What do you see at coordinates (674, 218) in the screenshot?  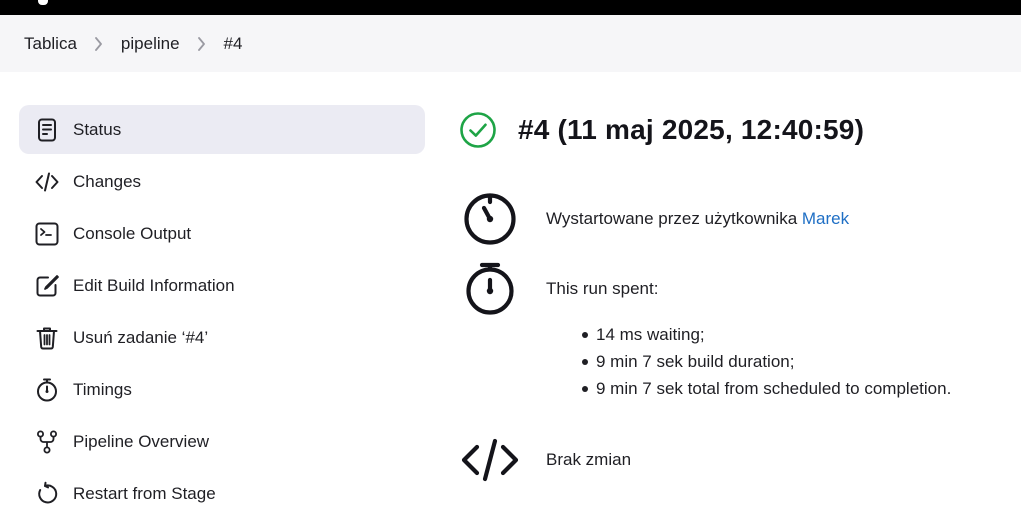 I see `started-by-label: Wystartowane przez użytkownika` at bounding box center [674, 218].